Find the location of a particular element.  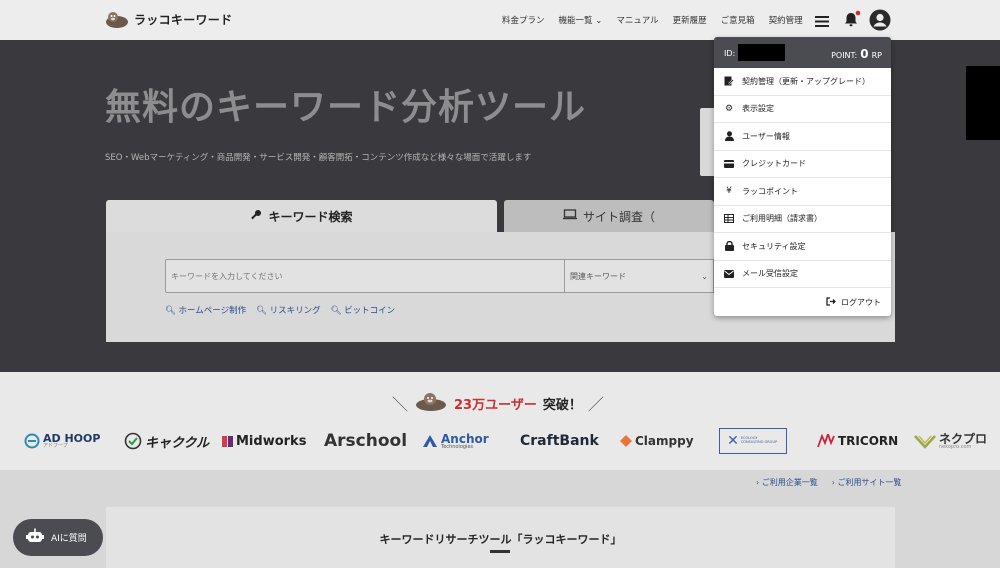

user-id-label: ID: is located at coordinates (730, 53).